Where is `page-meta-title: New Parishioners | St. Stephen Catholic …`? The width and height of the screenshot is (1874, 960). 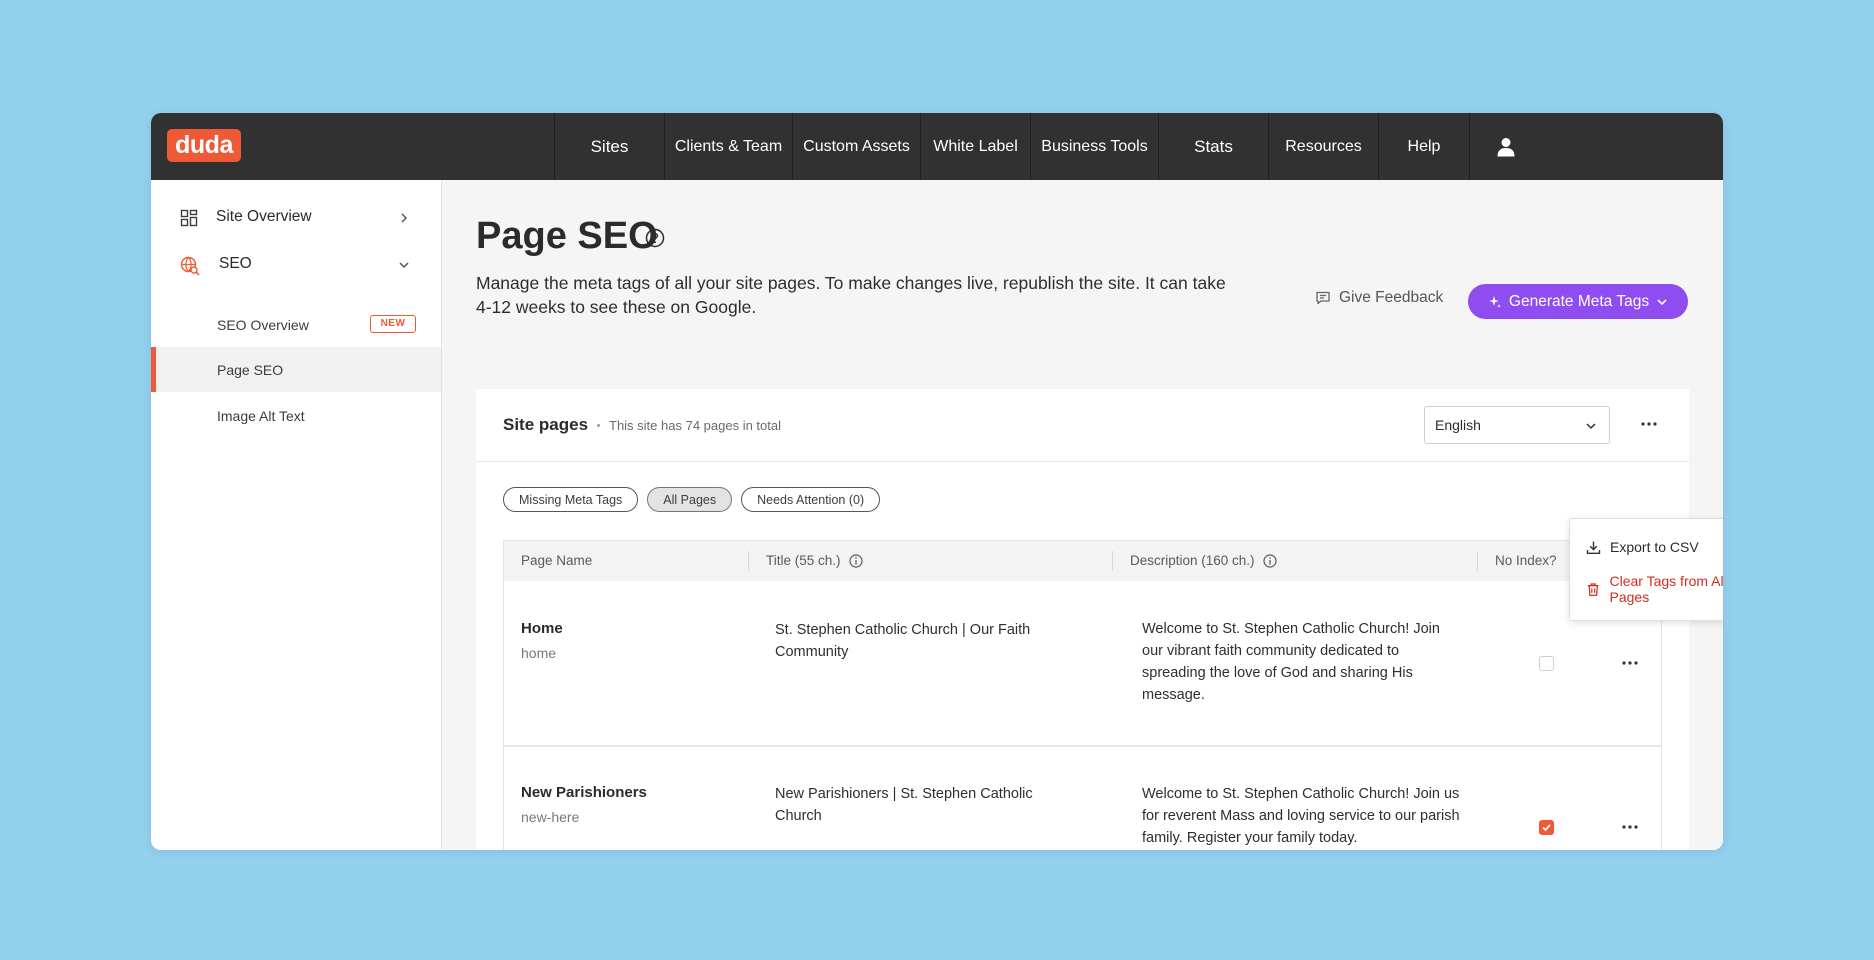
page-meta-title: New Parishioners | St. Stephen Catholic … is located at coordinates (915, 805).